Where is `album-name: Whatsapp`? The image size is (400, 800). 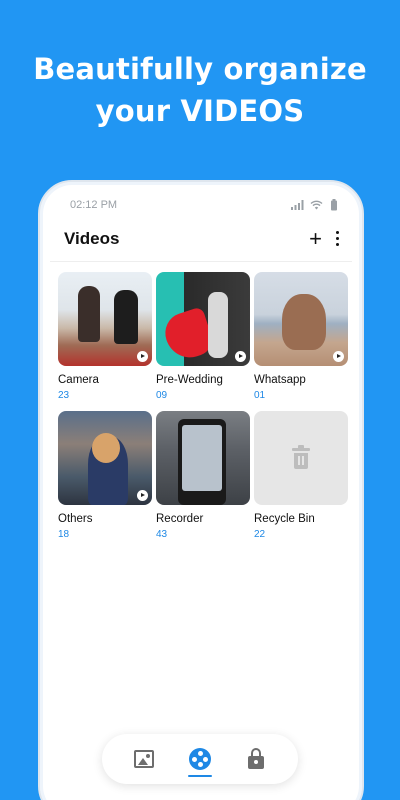
album-name: Whatsapp is located at coordinates (280, 380).